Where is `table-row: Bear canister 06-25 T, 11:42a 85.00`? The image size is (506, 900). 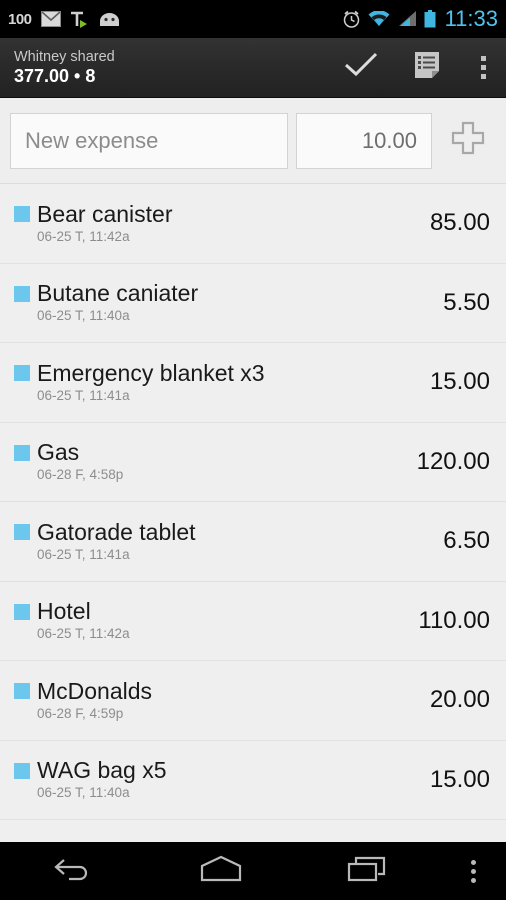
table-row: Bear canister 06-25 T, 11:42a 85.00 is located at coordinates (253, 224).